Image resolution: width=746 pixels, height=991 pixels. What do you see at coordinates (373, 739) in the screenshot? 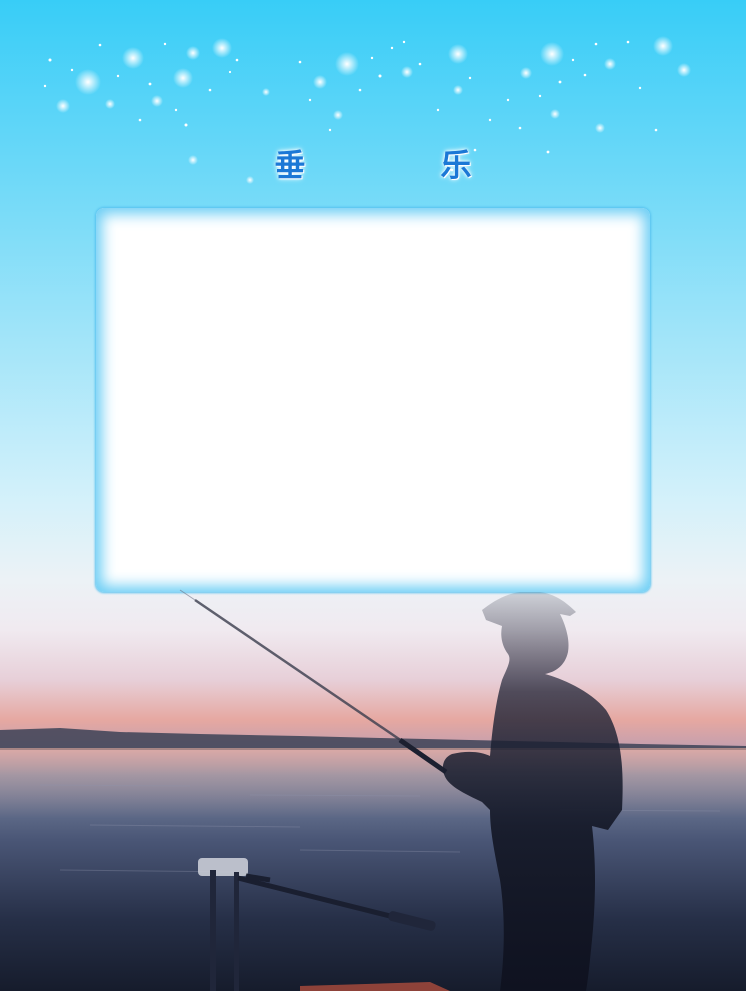
I see `horizon-shoreline` at bounding box center [373, 739].